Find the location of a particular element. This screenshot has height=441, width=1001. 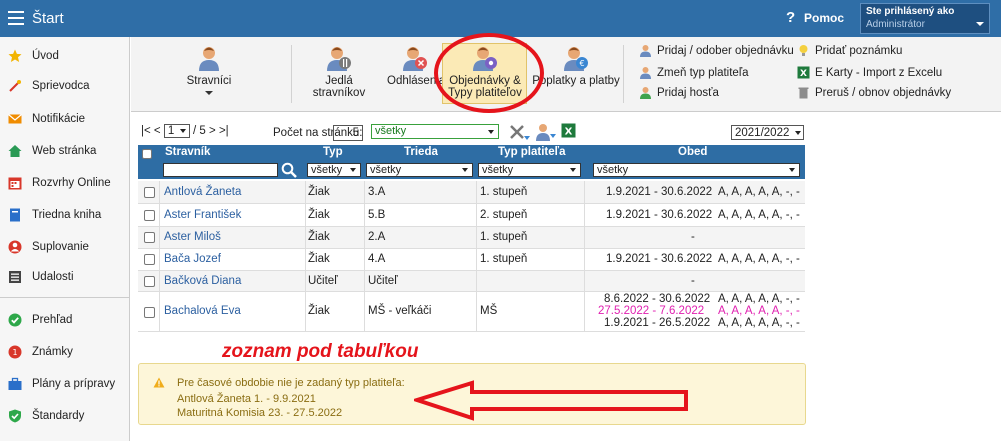

person-arrow-icon is located at coordinates (546, 132).